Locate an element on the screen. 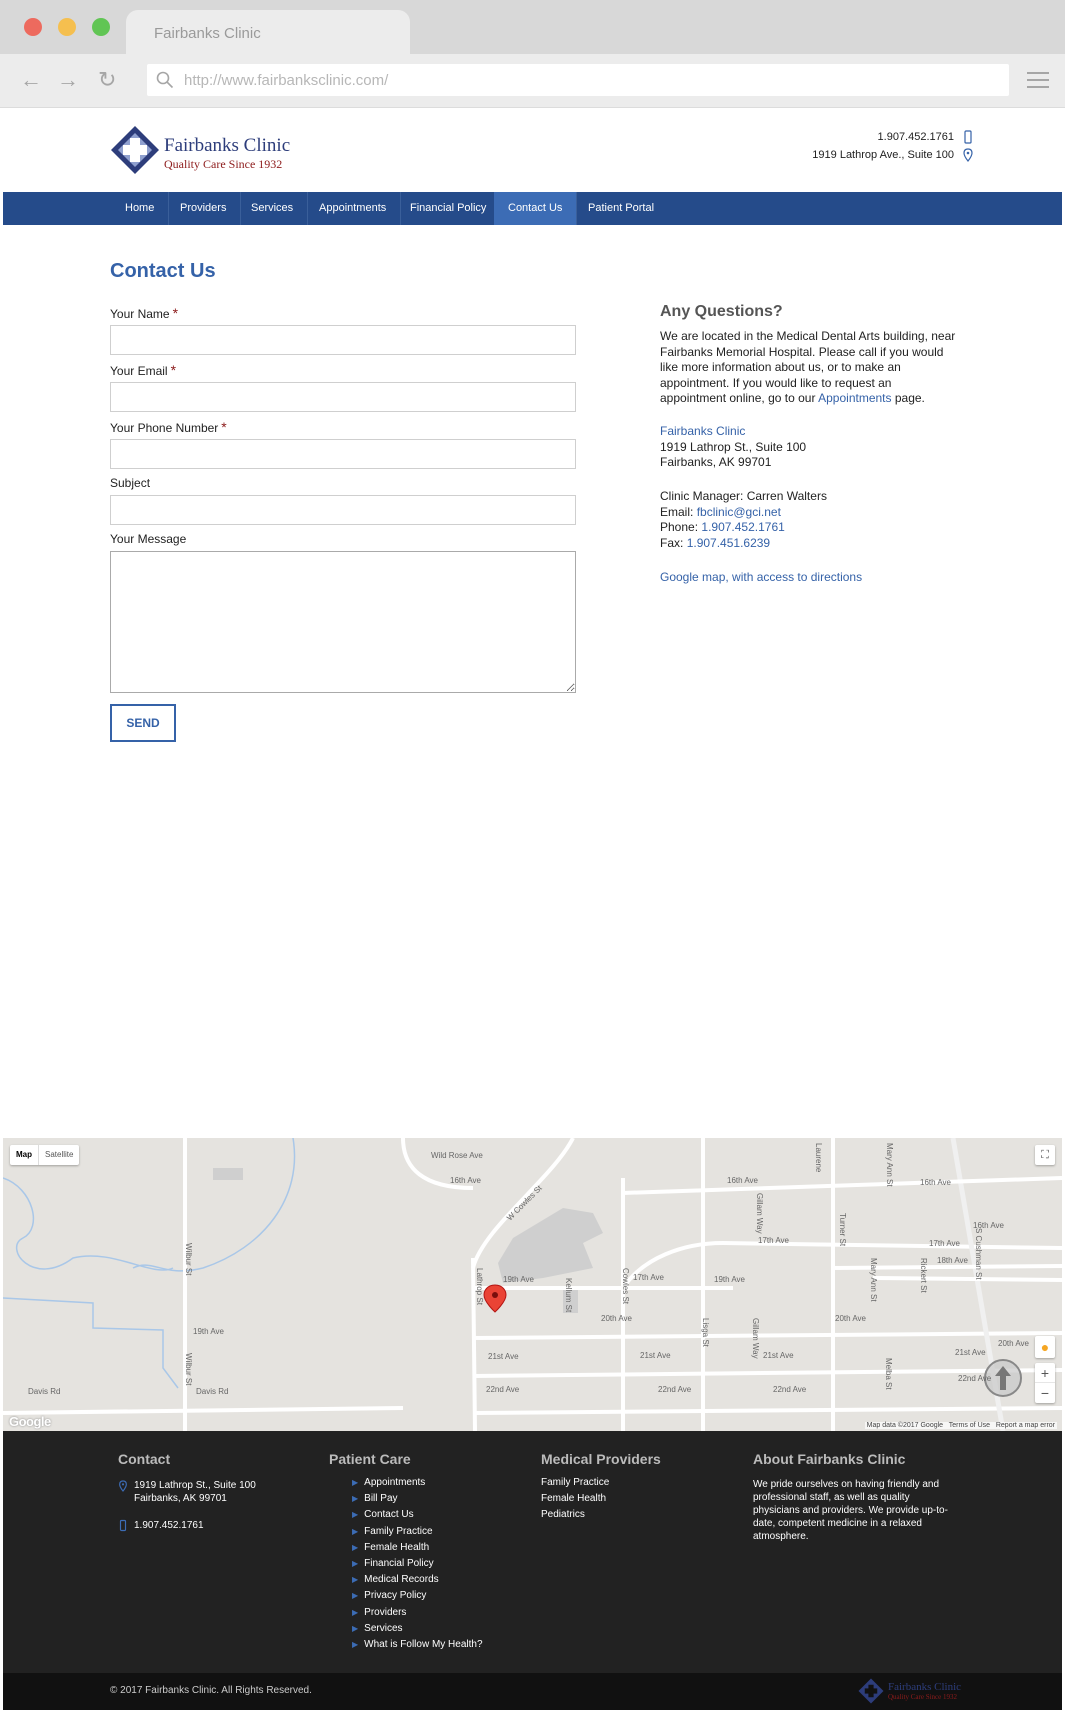 This screenshot has height=1713, width=1065. street-label: 18th Ave is located at coordinates (952, 1260).